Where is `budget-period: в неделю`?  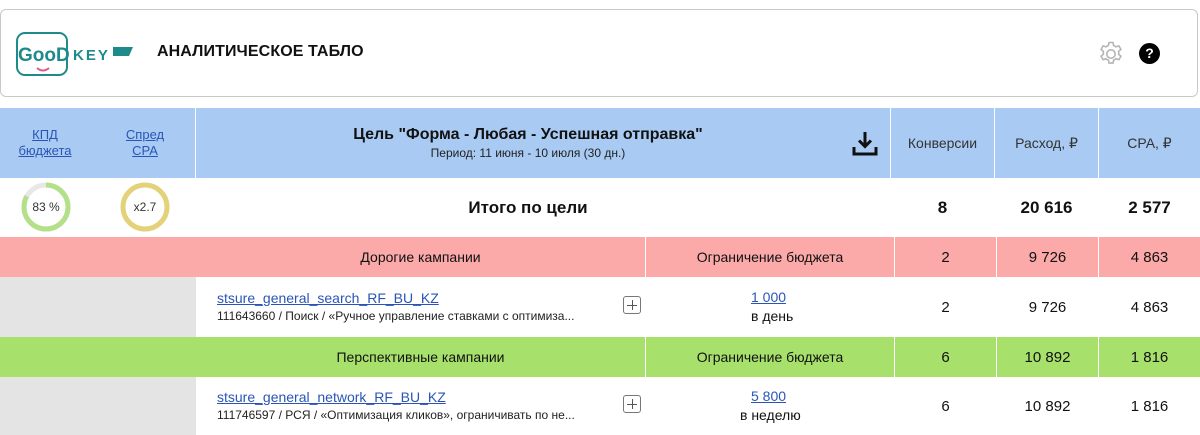 budget-period: в неделю is located at coordinates (770, 415).